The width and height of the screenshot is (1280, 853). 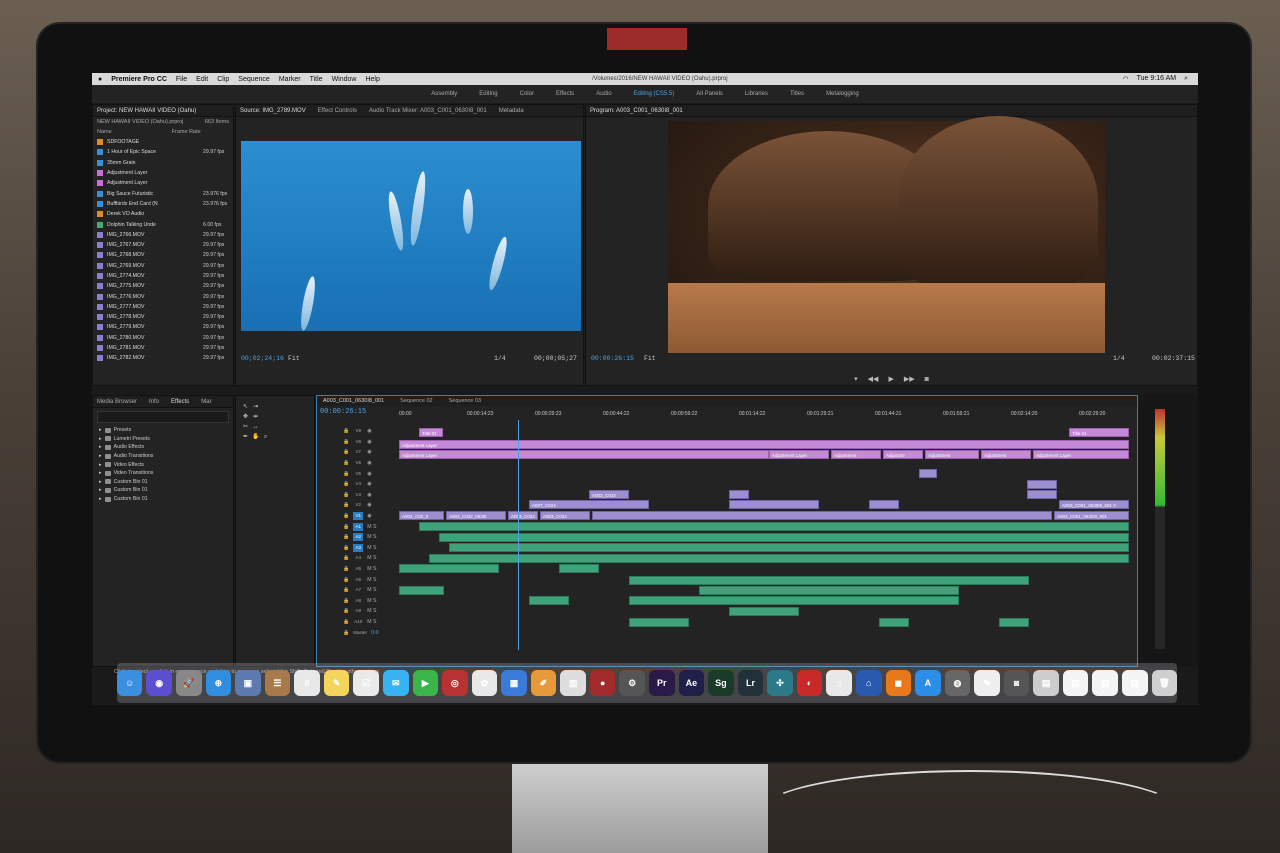 I want to click on menu-title: Title, so click(x=316, y=79).